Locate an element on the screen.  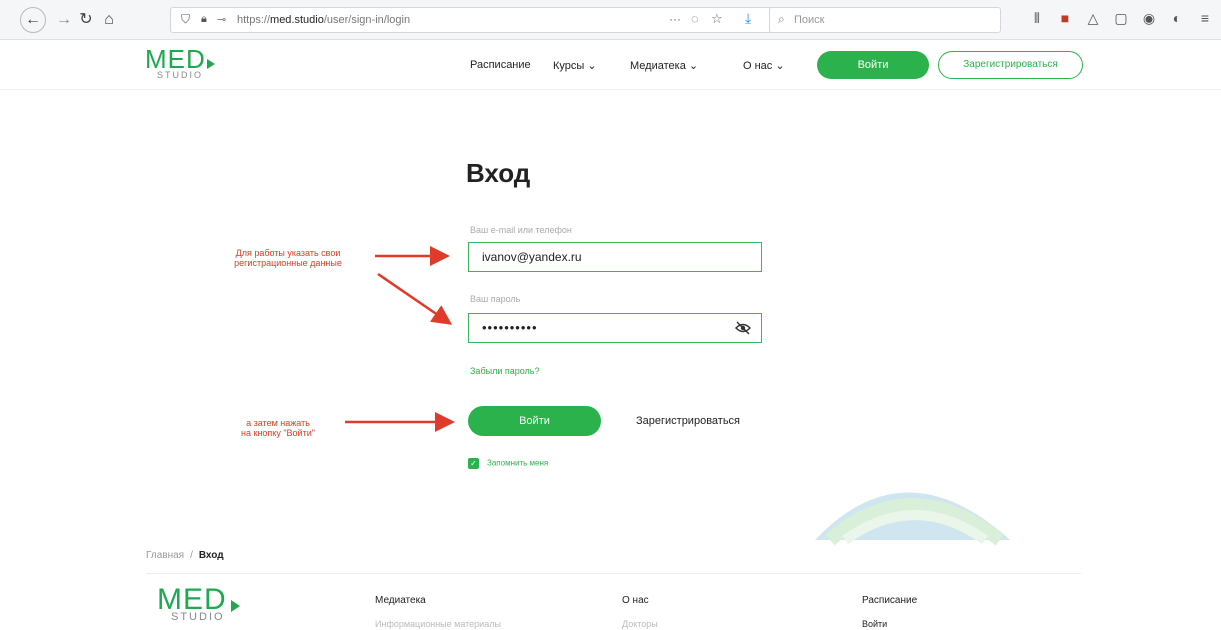
extension-icon: ■ is located at coordinates (1065, 18).